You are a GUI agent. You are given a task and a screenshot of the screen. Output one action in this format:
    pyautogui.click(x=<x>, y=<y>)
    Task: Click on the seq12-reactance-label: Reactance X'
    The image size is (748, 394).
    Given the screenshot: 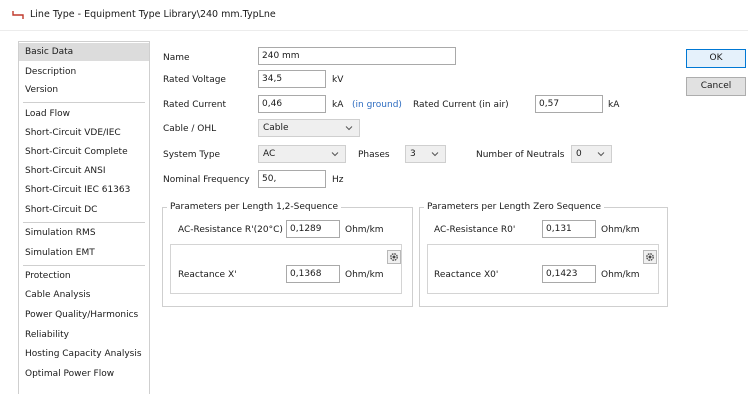 What is the action you would take?
    pyautogui.click(x=207, y=275)
    